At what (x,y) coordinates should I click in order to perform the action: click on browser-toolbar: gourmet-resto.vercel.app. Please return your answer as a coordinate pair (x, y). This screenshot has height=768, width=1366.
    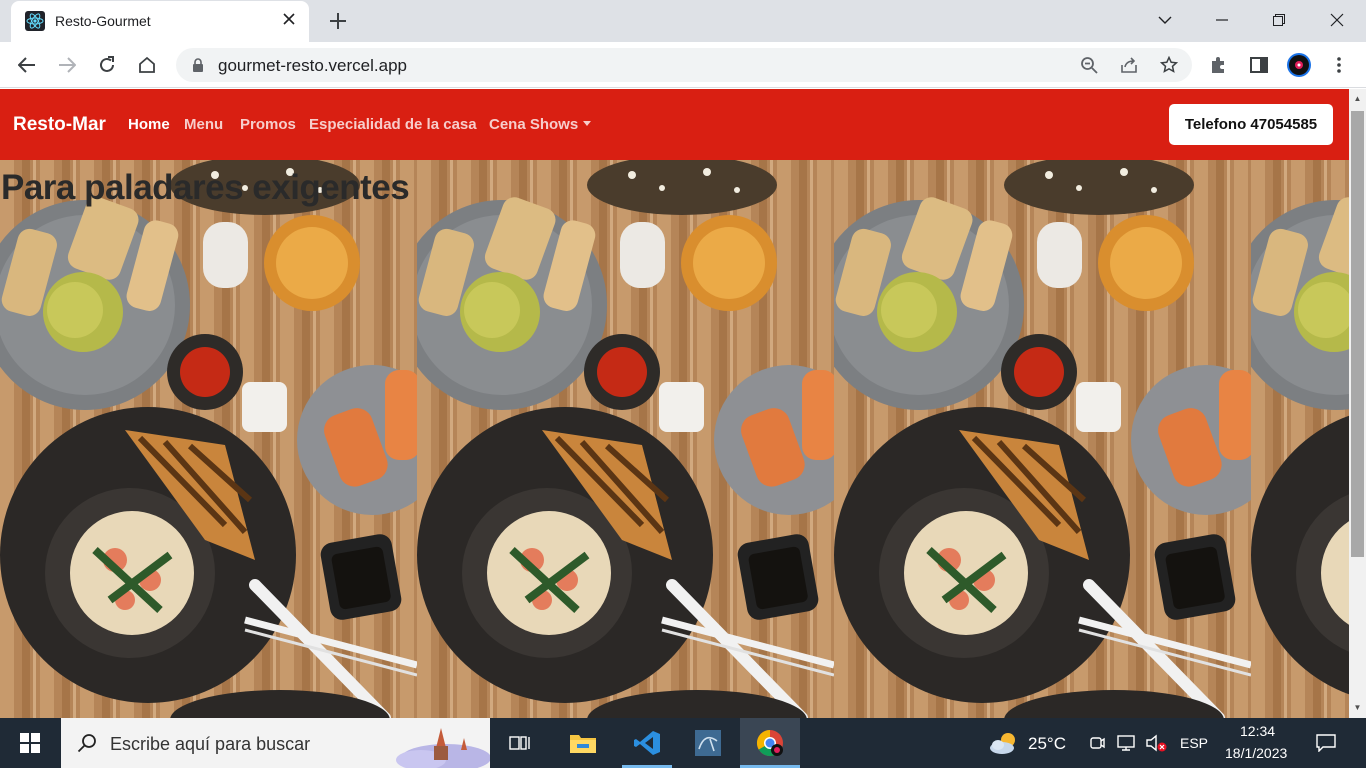
    Looking at the image, I should click on (683, 65).